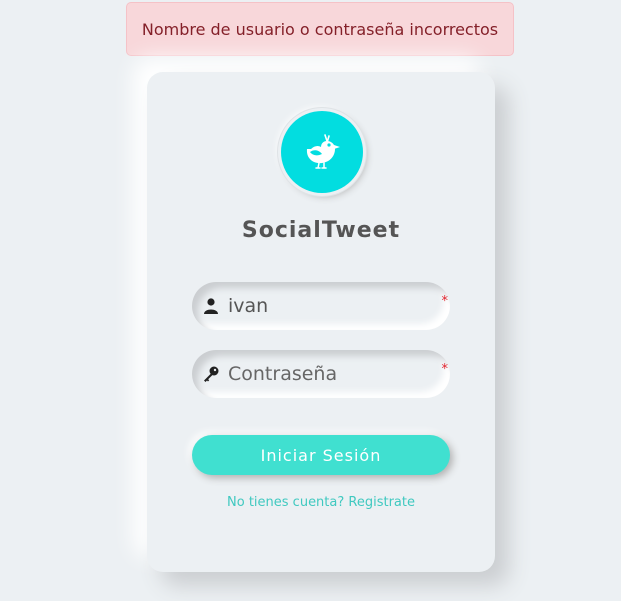 The height and width of the screenshot is (601, 621). I want to click on user-icon, so click(211, 306).